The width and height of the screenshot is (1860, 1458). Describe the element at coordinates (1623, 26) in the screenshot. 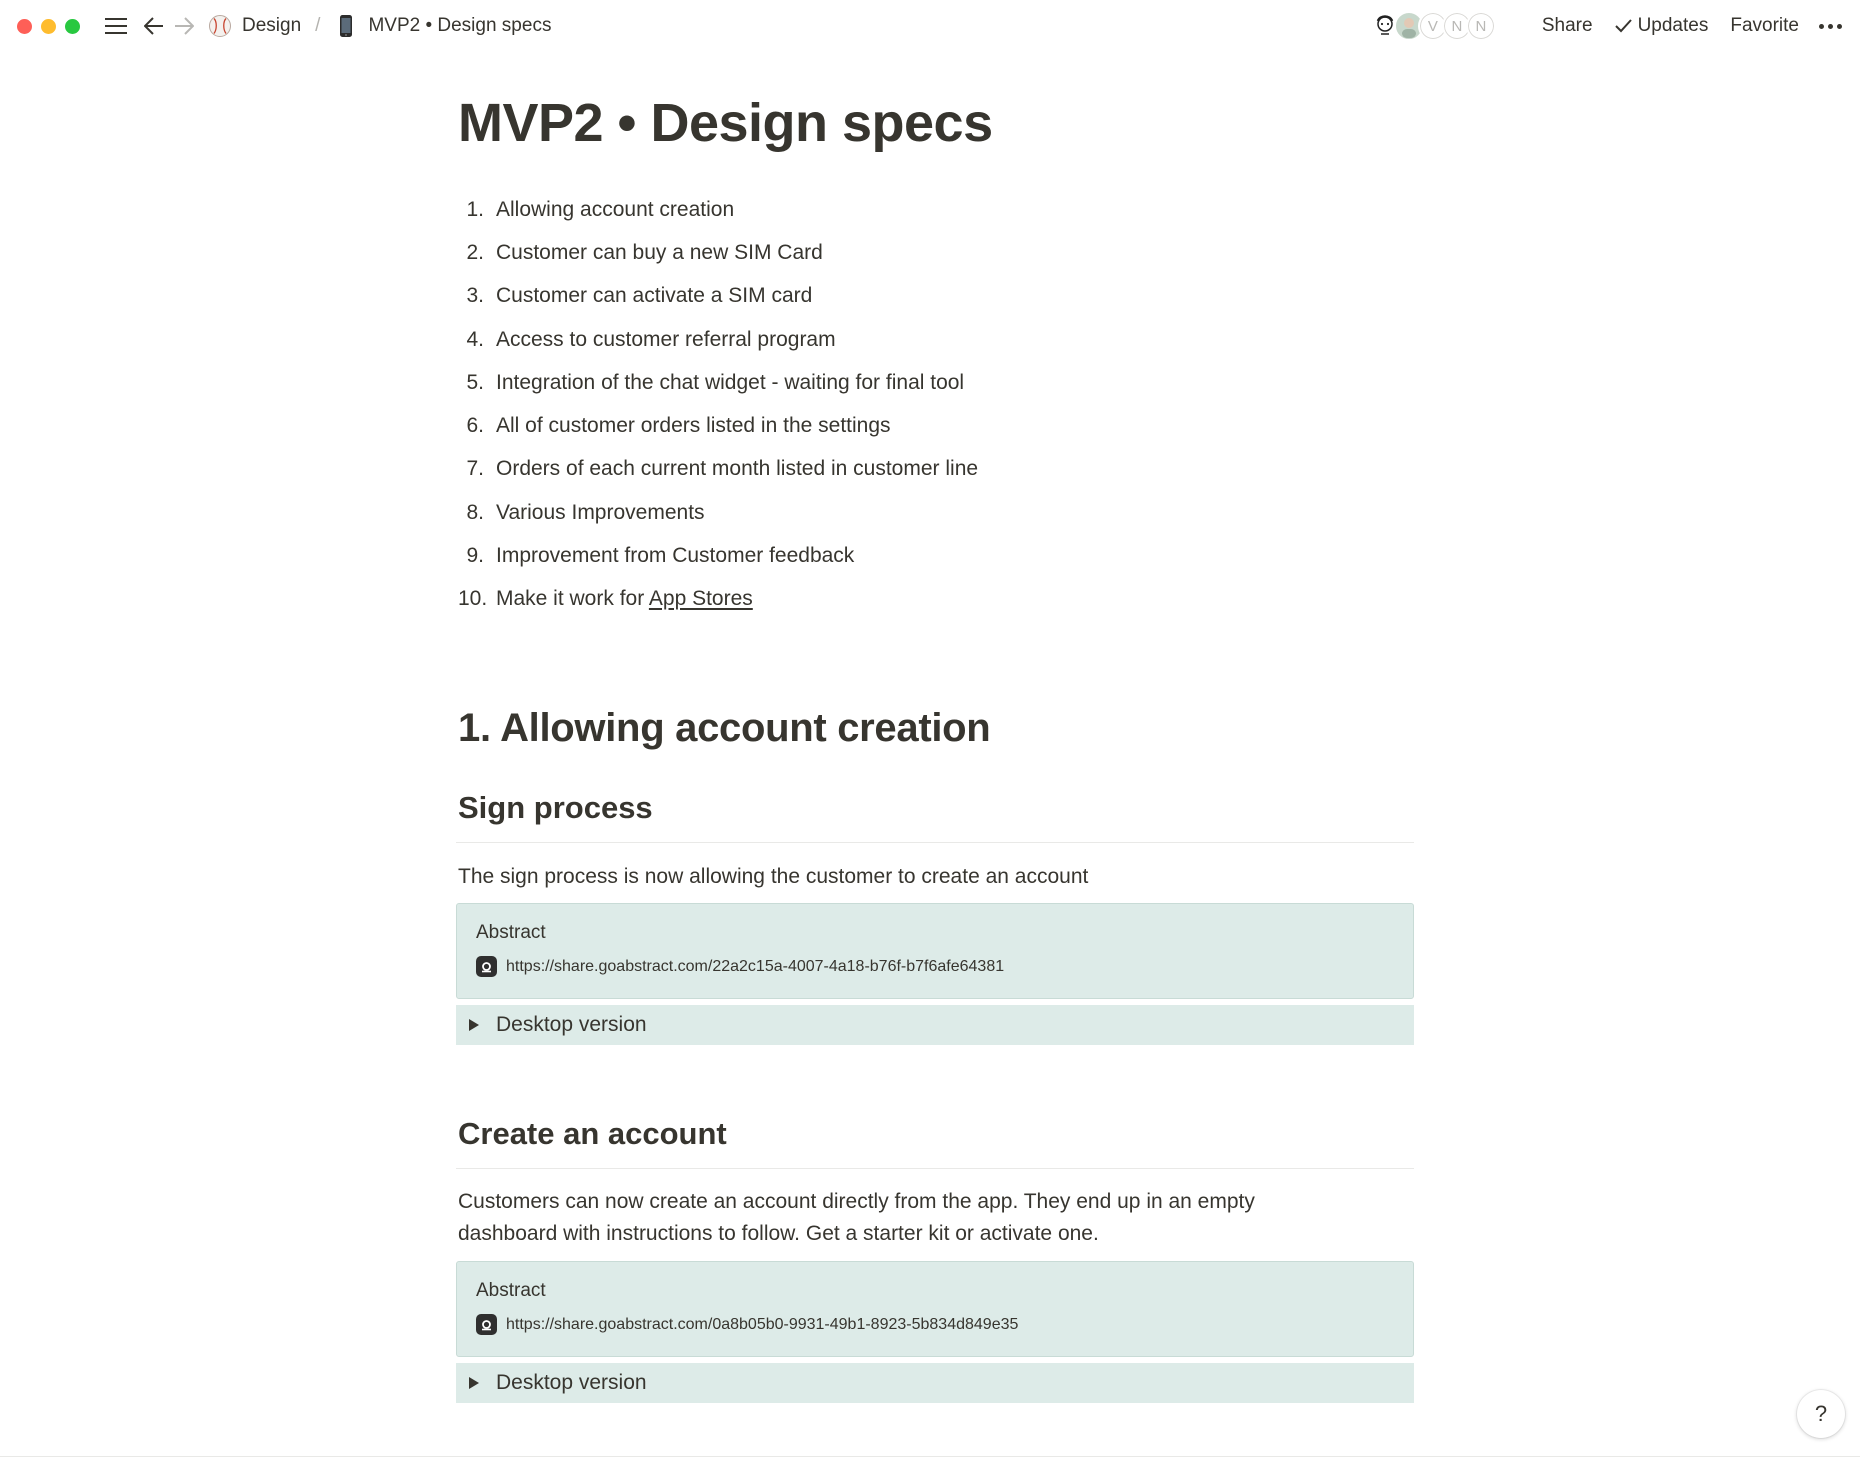

I see `checkmark-icon` at that location.